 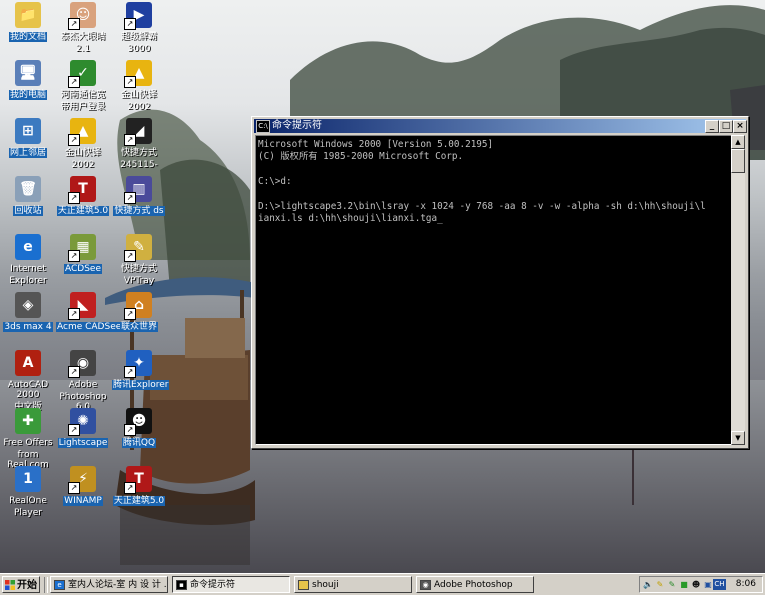 I want to click on photoshop-task-icon: ◉, so click(x=425, y=585).